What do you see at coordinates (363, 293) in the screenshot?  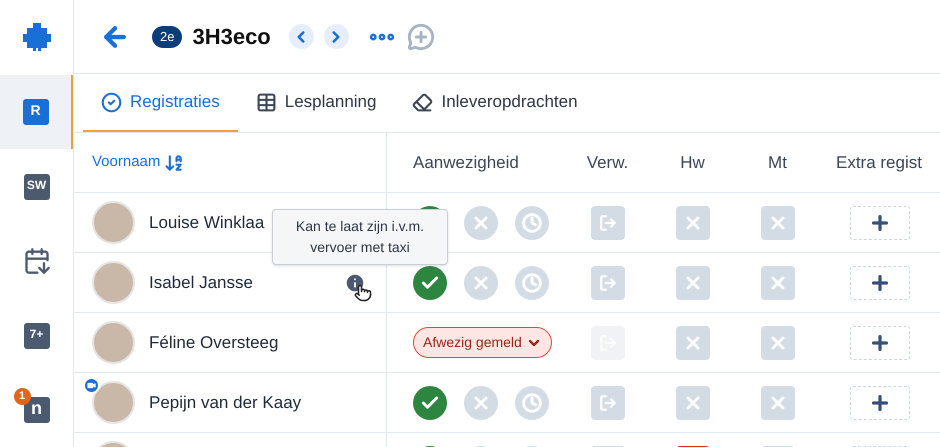 I see `pointer-cursor-icon` at bounding box center [363, 293].